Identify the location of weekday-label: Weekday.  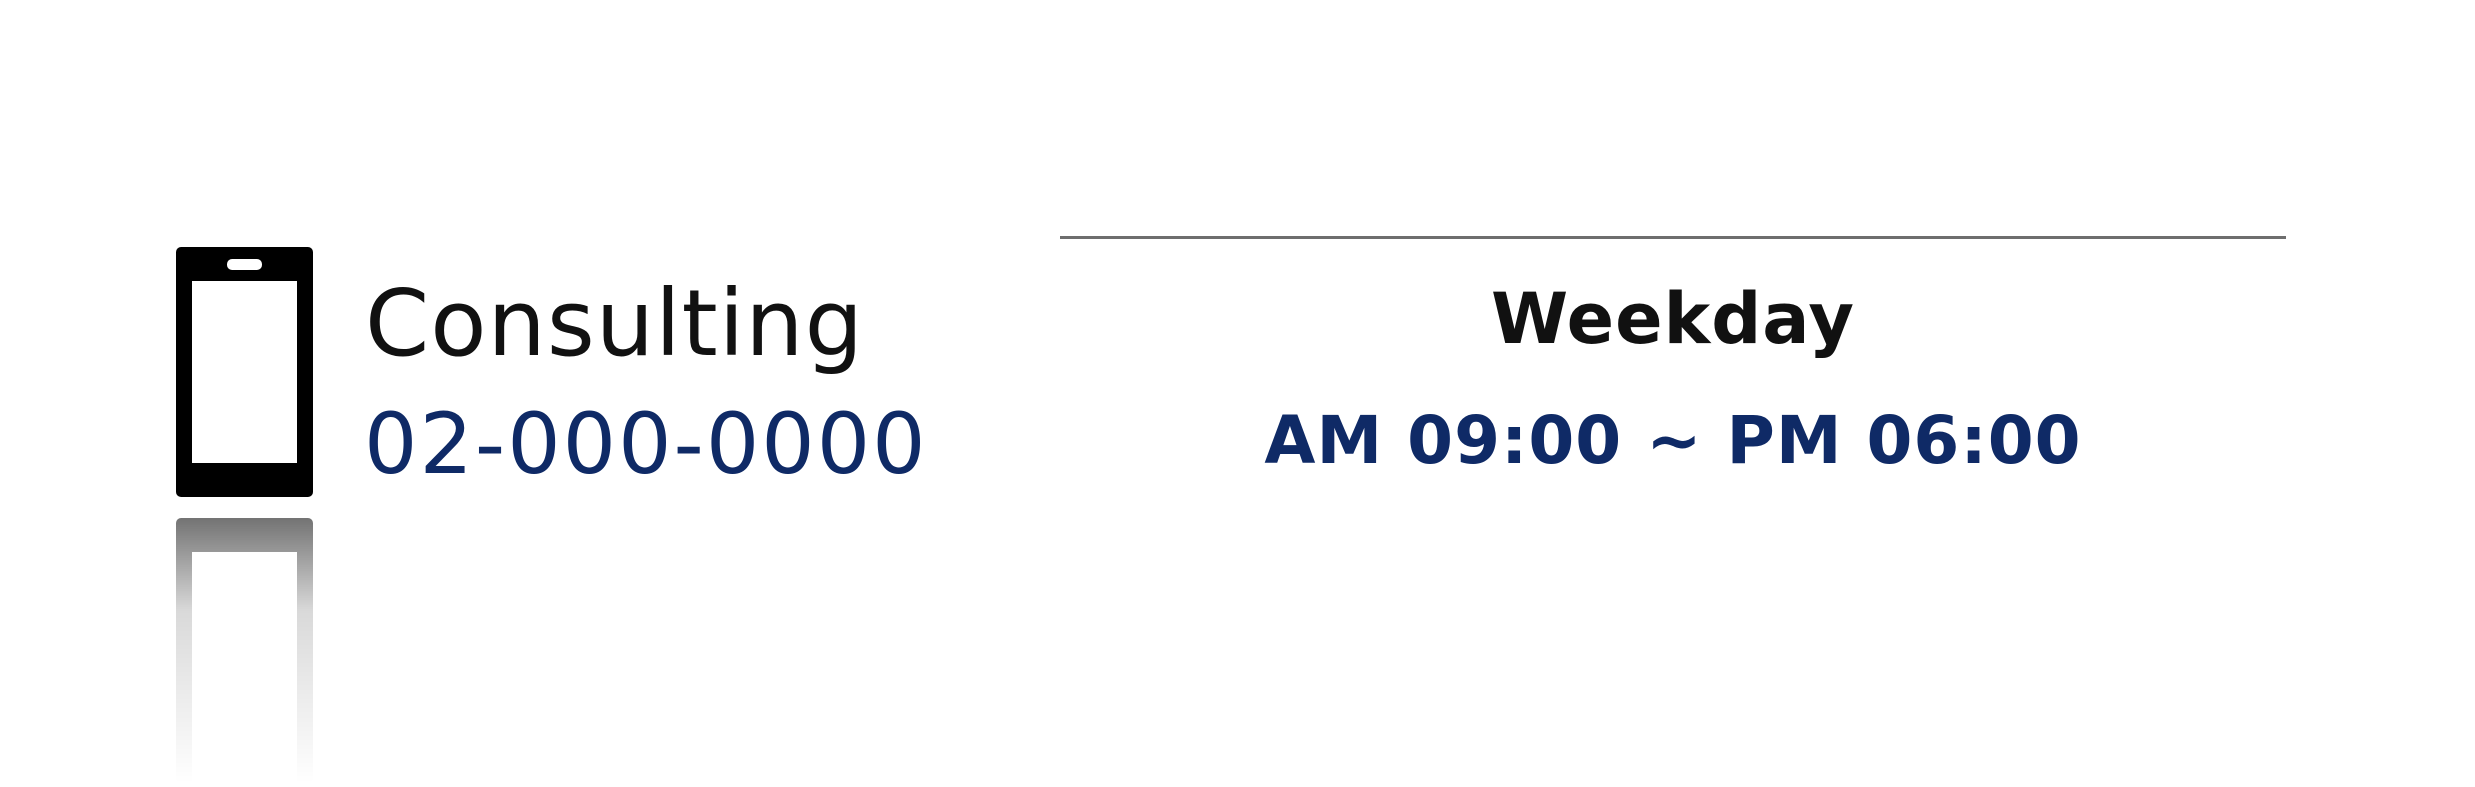
(1673, 319).